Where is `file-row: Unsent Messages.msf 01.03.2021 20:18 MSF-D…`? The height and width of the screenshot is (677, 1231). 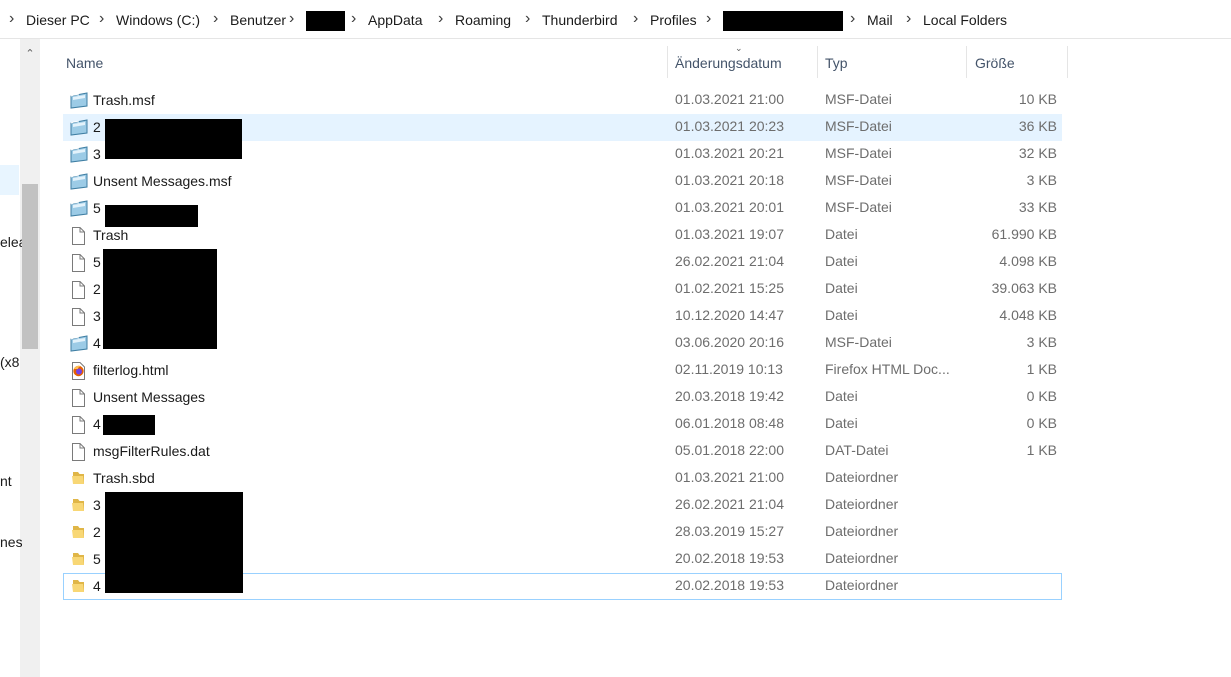
file-row: Unsent Messages.msf 01.03.2021 20:18 MSF-D… is located at coordinates (562, 181).